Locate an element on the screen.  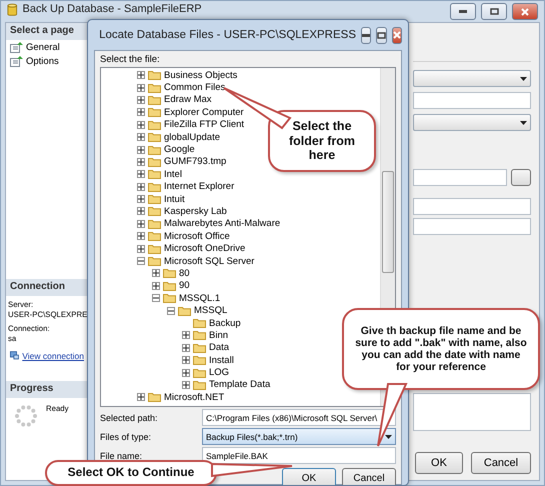
tree-item: Microsoft Office is located at coordinates (183, 236).